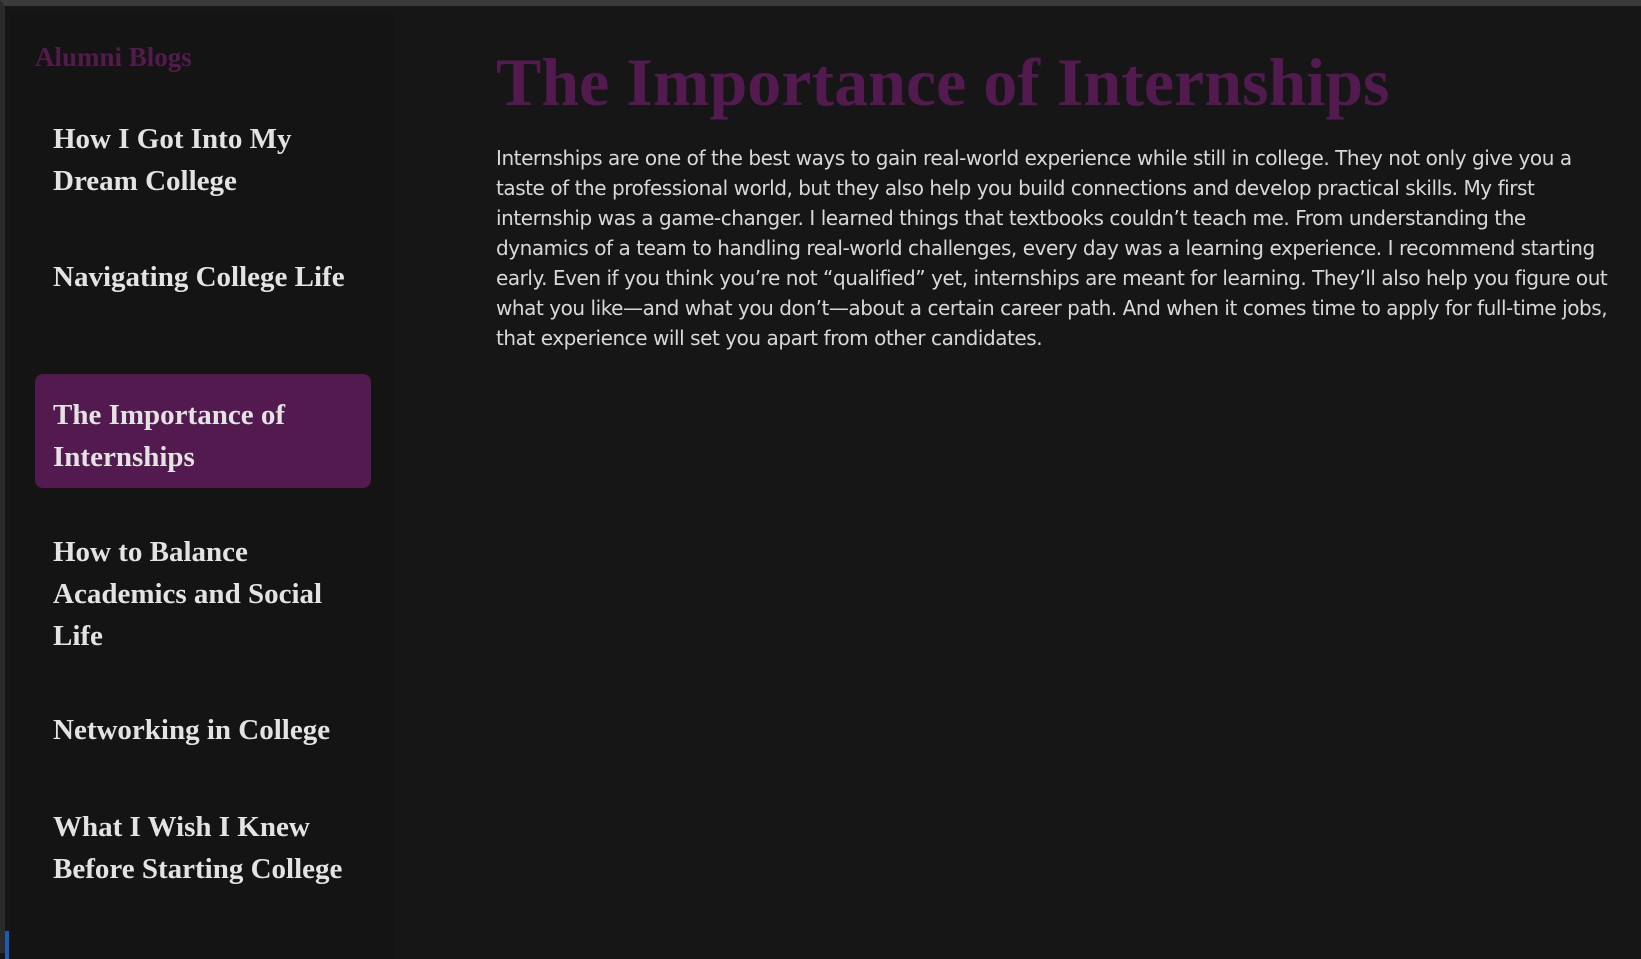 Image resolution: width=1641 pixels, height=959 pixels. I want to click on sidebar-item-label: The Importance of Internships, so click(169, 436).